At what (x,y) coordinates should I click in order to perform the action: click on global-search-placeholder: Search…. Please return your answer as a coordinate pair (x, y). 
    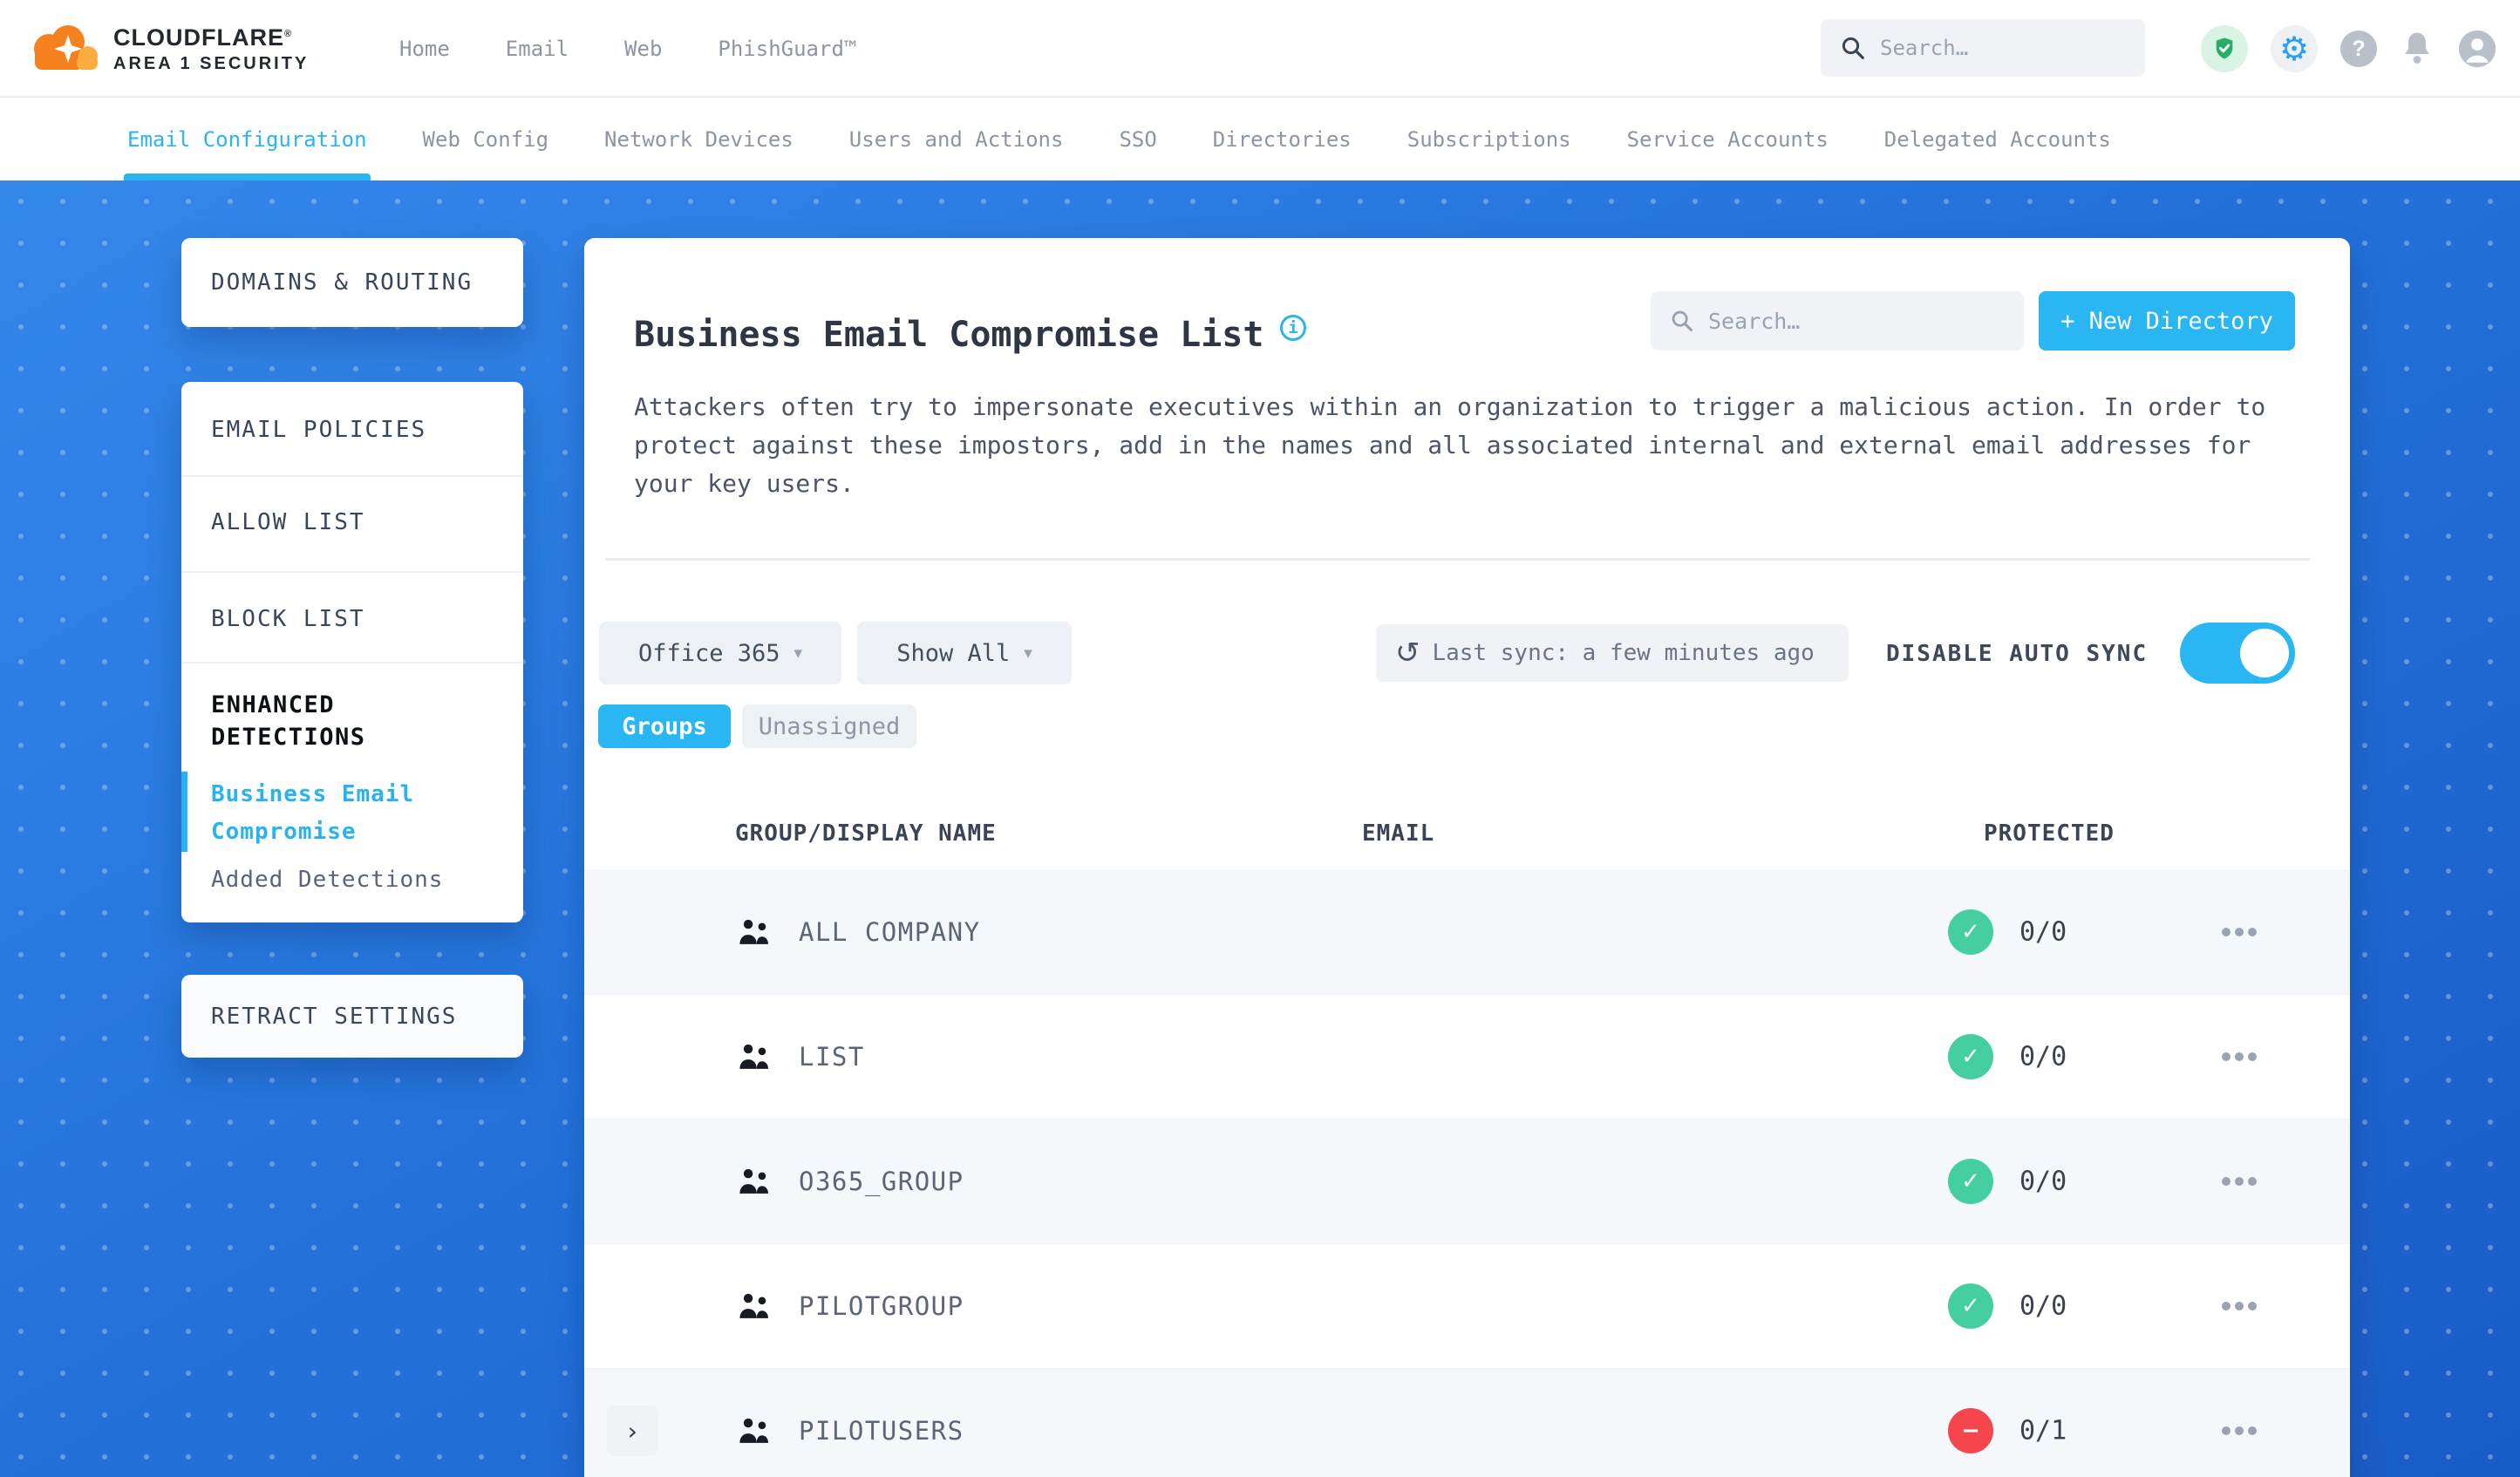
    Looking at the image, I should click on (1924, 48).